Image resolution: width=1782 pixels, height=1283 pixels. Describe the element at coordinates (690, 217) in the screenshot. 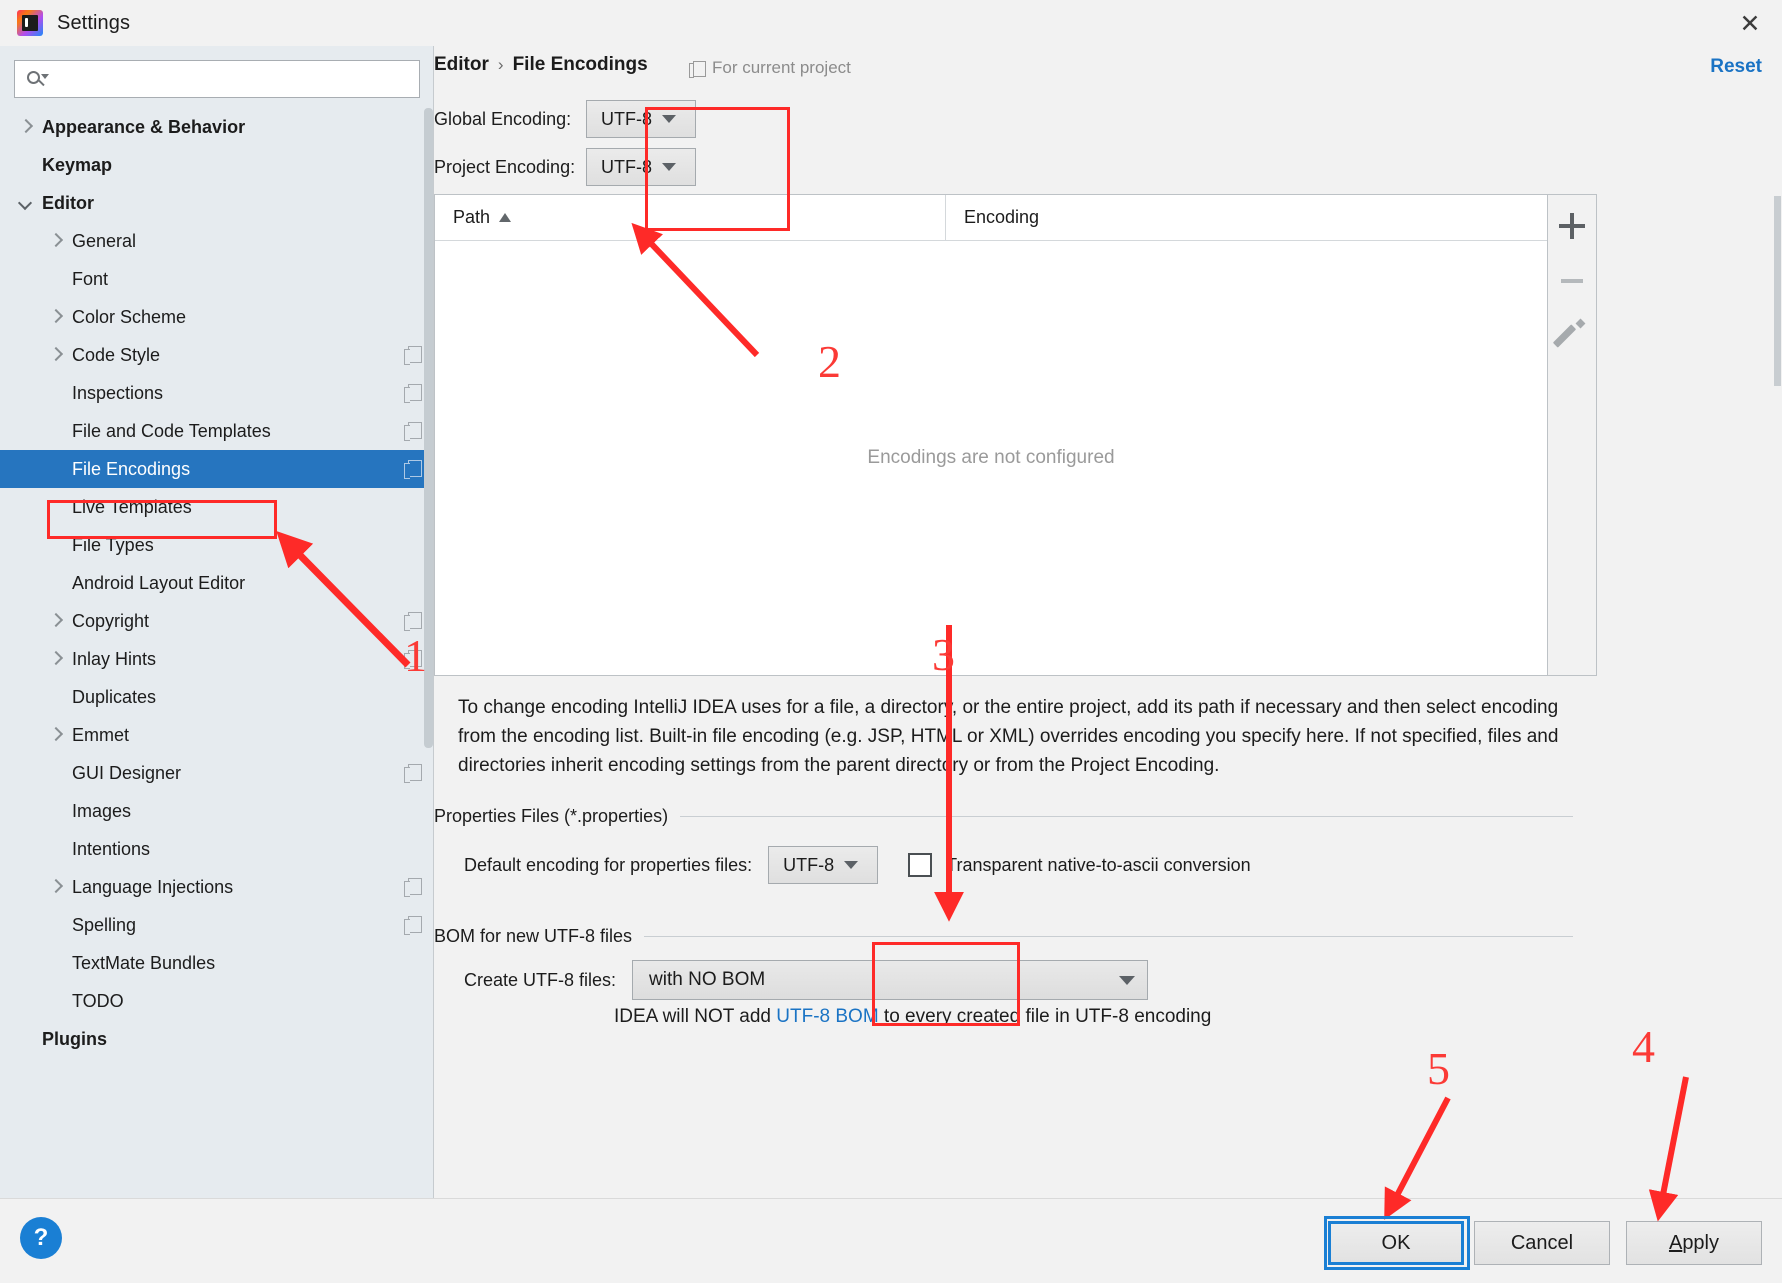

I see `column-header-path: Path` at that location.